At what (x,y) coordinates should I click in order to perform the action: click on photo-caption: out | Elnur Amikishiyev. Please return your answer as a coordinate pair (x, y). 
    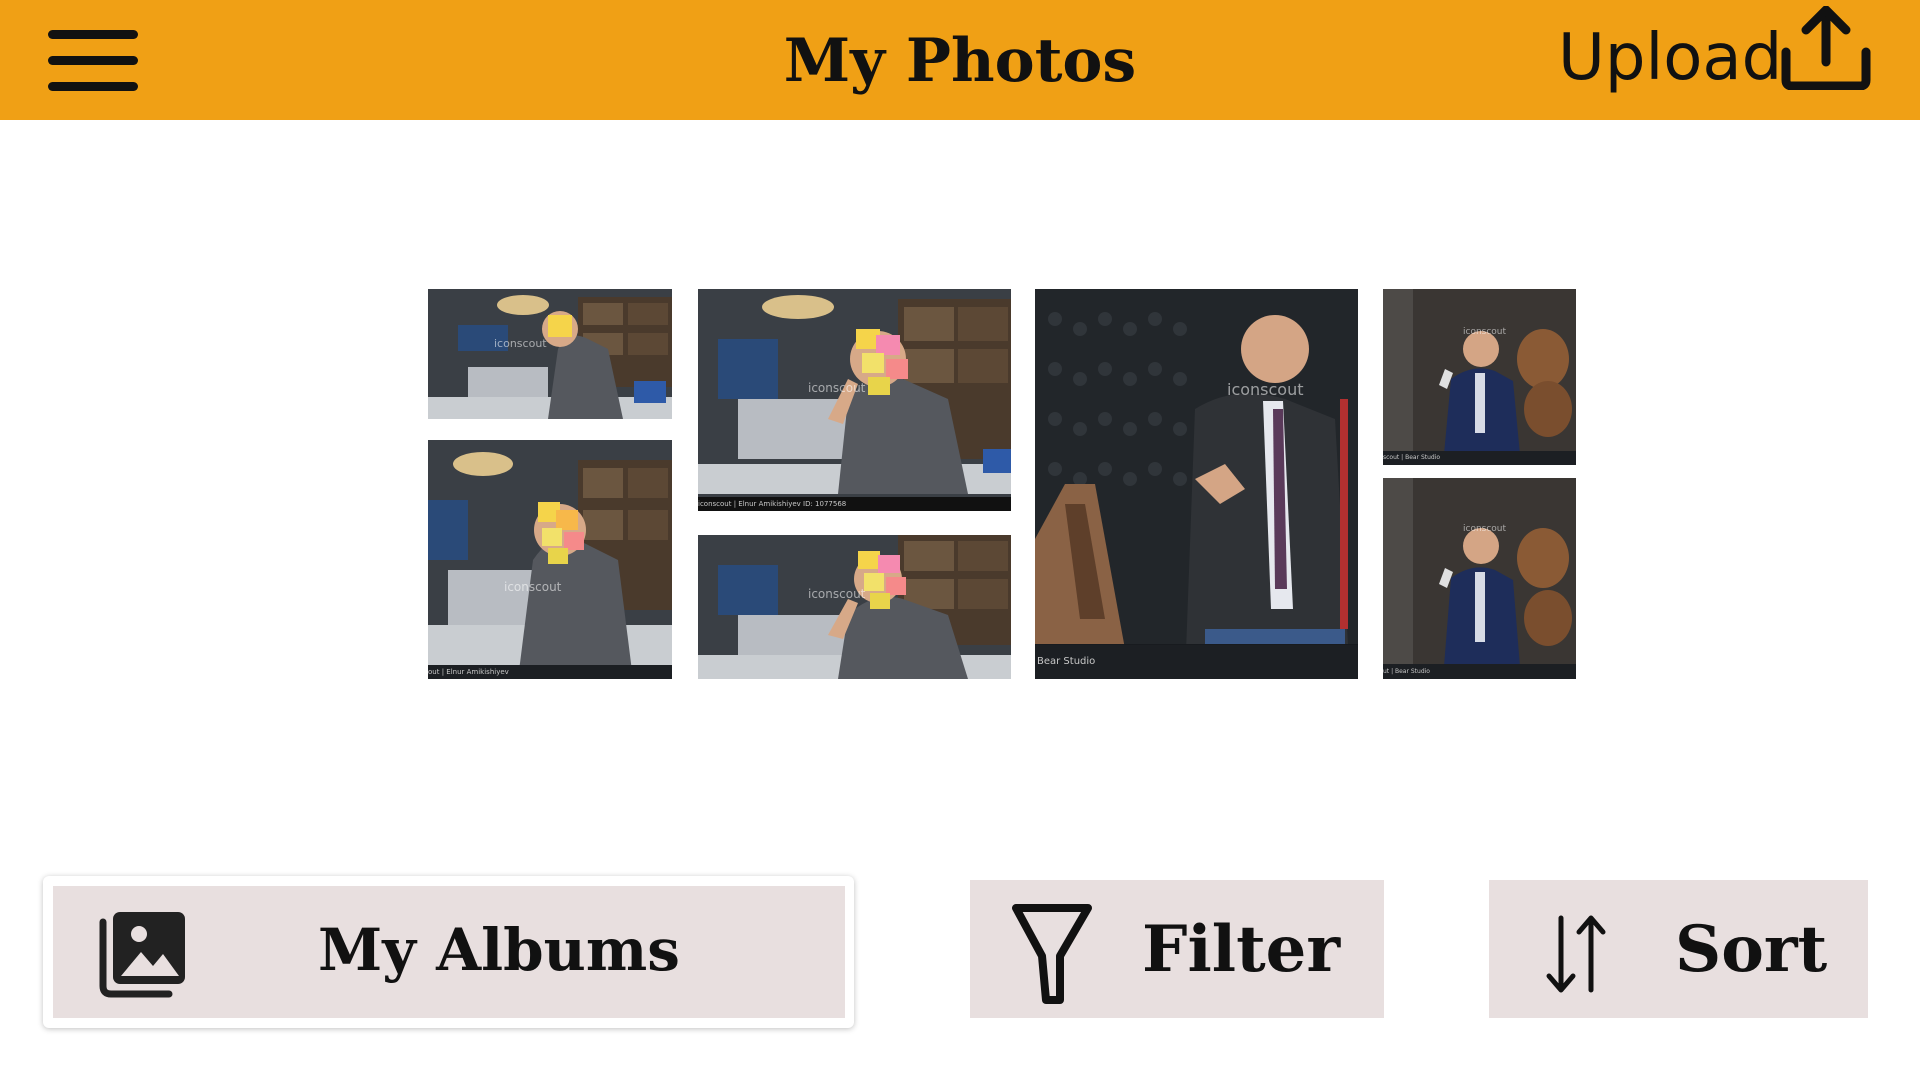
    Looking at the image, I should click on (550, 672).